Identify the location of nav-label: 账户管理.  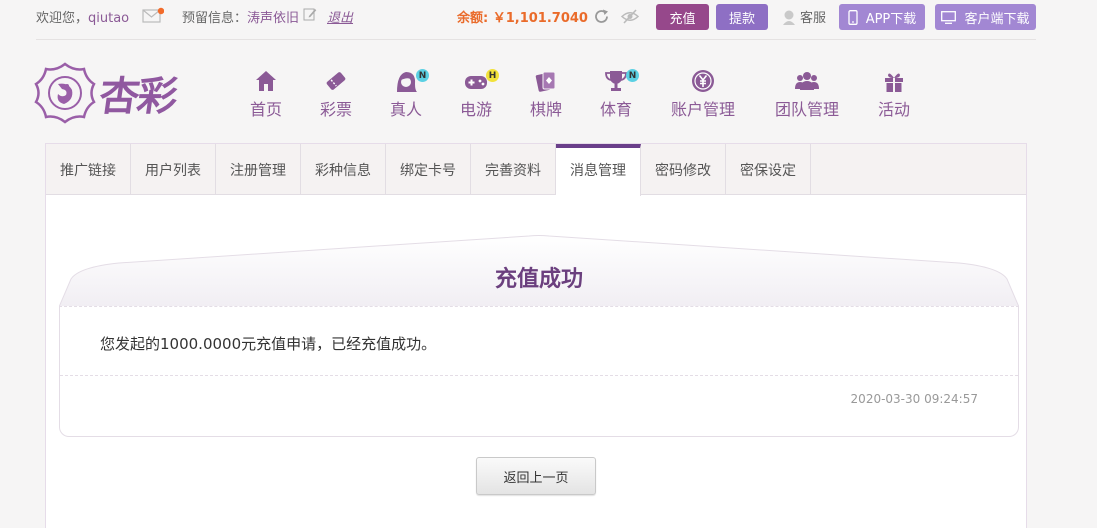
(702, 109).